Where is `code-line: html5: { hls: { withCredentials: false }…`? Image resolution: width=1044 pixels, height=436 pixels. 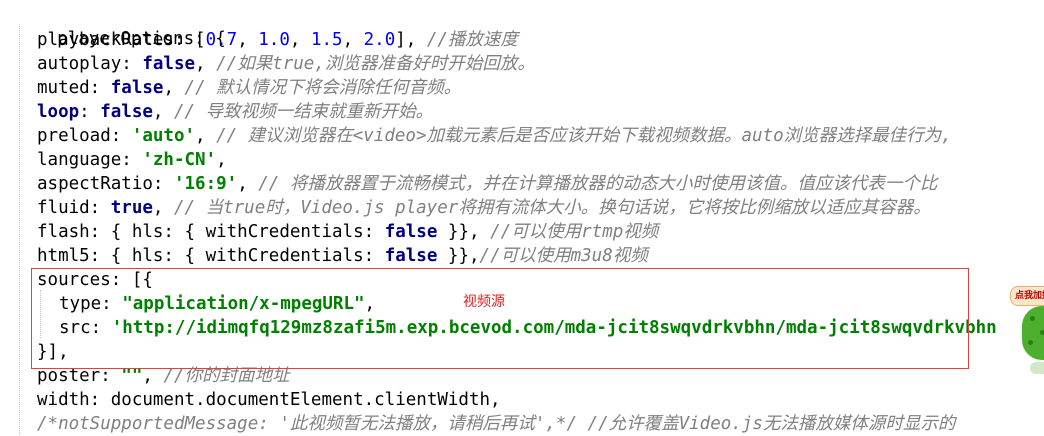
code-line: html5: { hls: { withCredentials: false }… is located at coordinates (342, 256).